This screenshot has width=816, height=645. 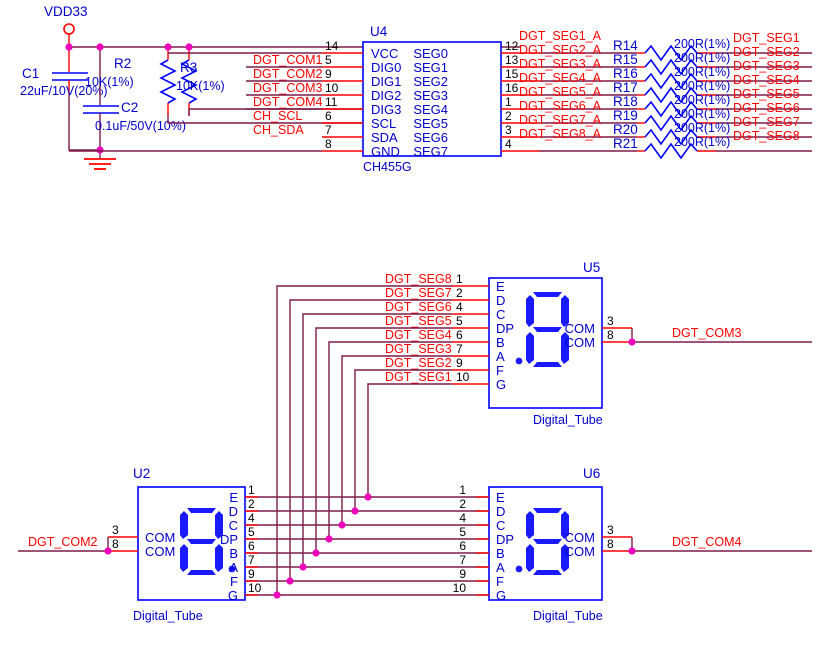 I want to click on r20-value: 200R(1%), so click(x=702, y=128).